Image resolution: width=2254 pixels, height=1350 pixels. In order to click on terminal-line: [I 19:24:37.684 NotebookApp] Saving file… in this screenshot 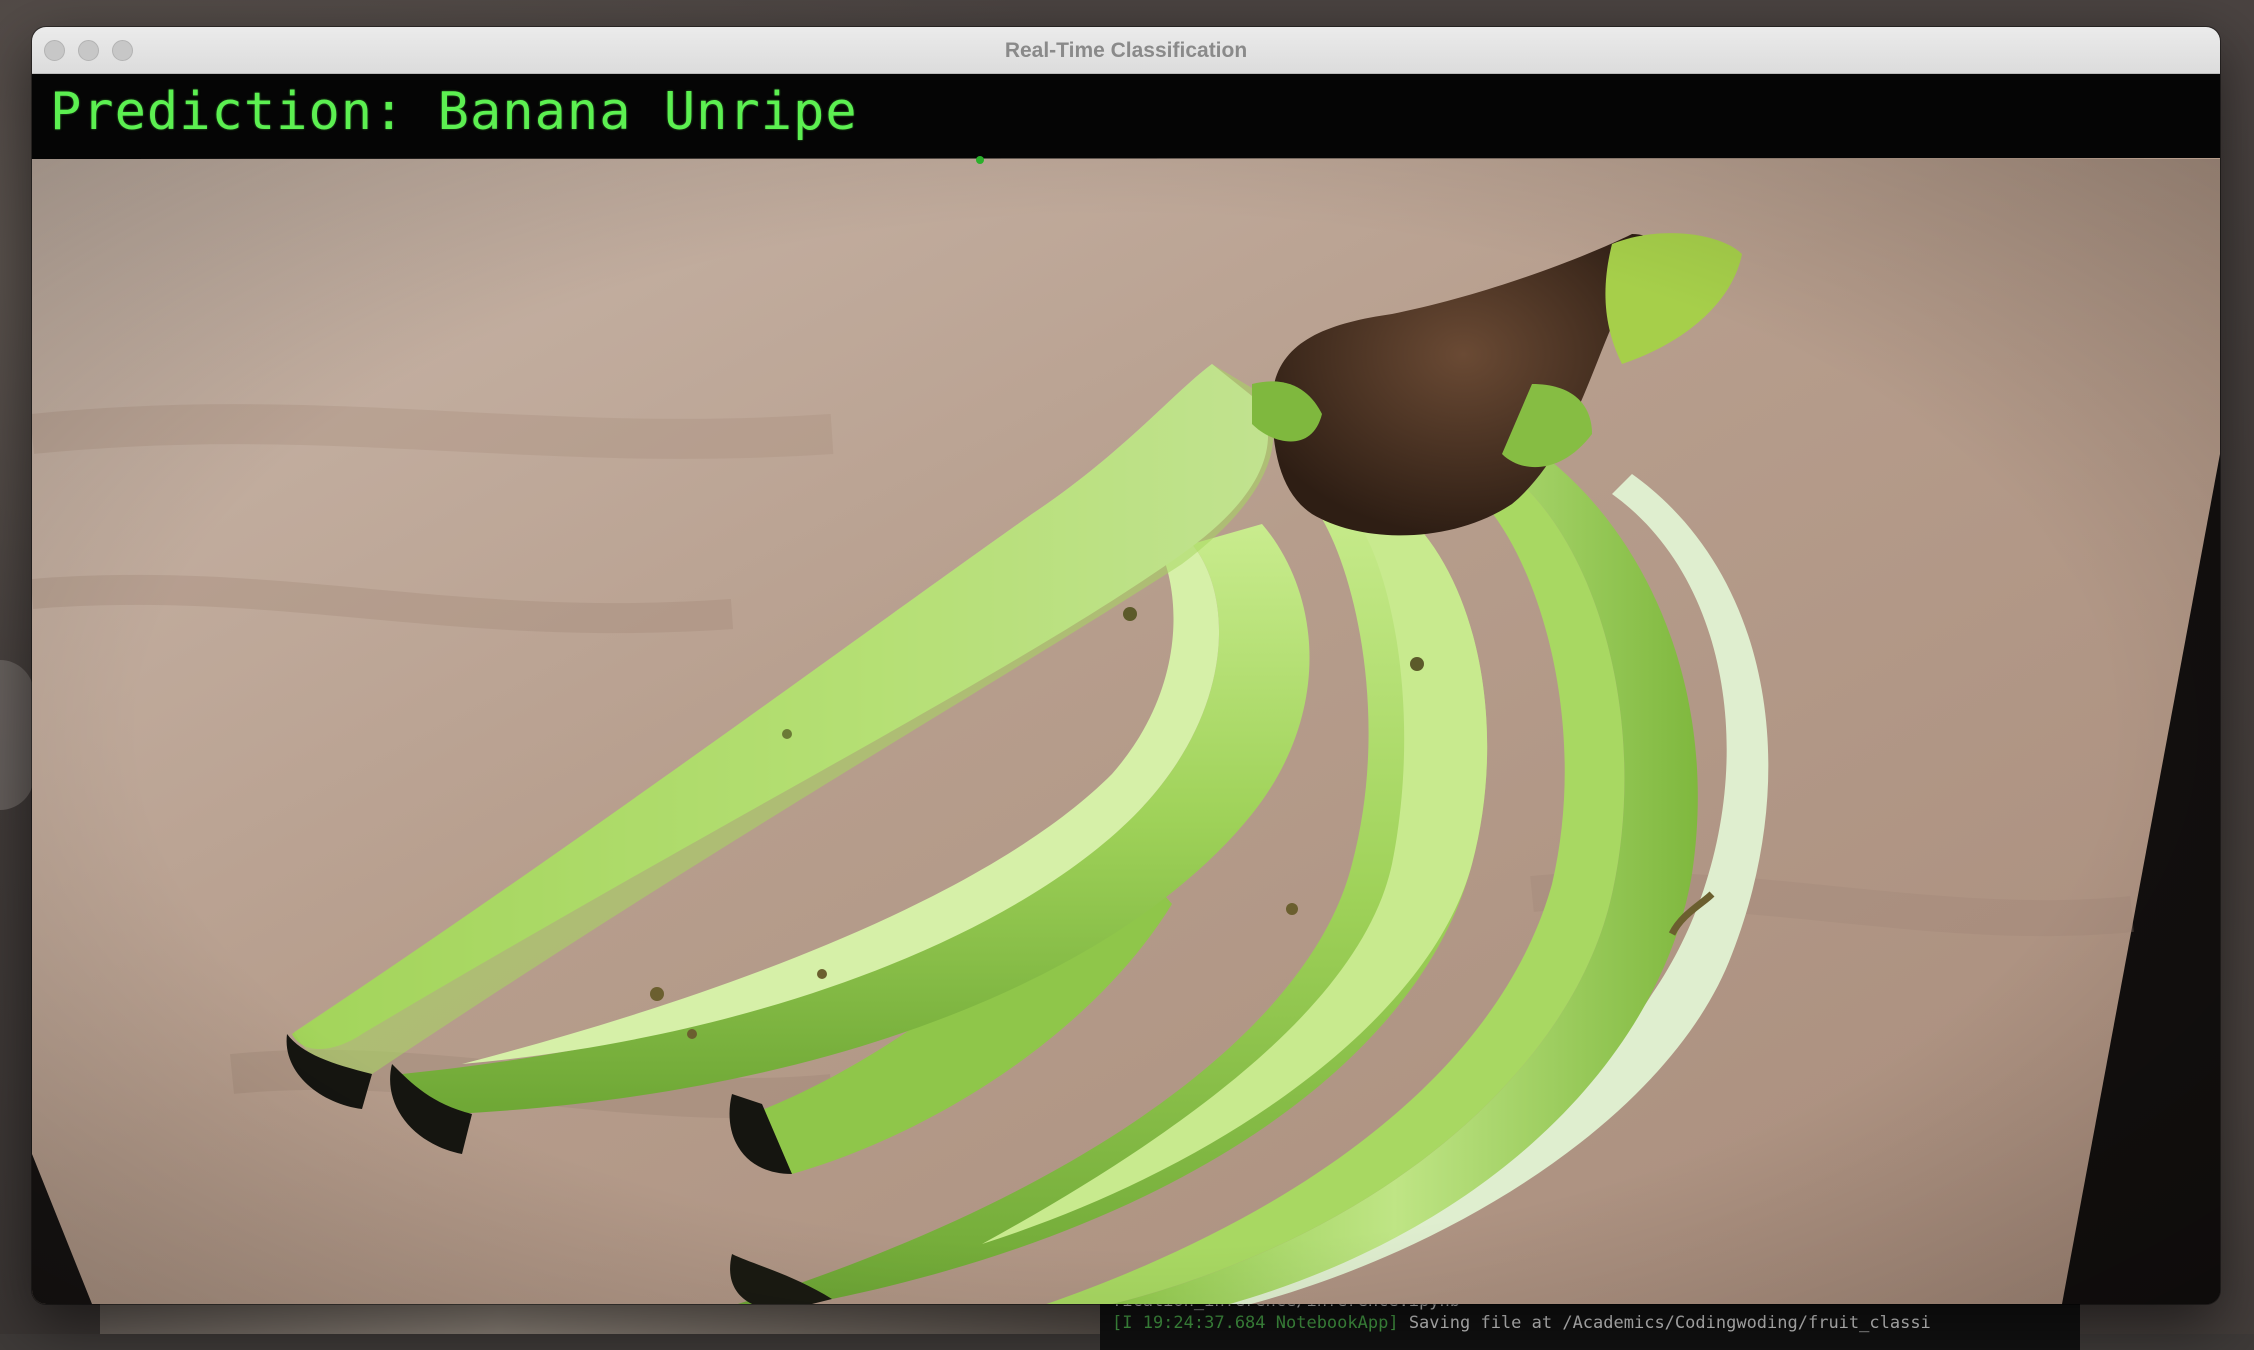, I will do `click(1590, 1323)`.